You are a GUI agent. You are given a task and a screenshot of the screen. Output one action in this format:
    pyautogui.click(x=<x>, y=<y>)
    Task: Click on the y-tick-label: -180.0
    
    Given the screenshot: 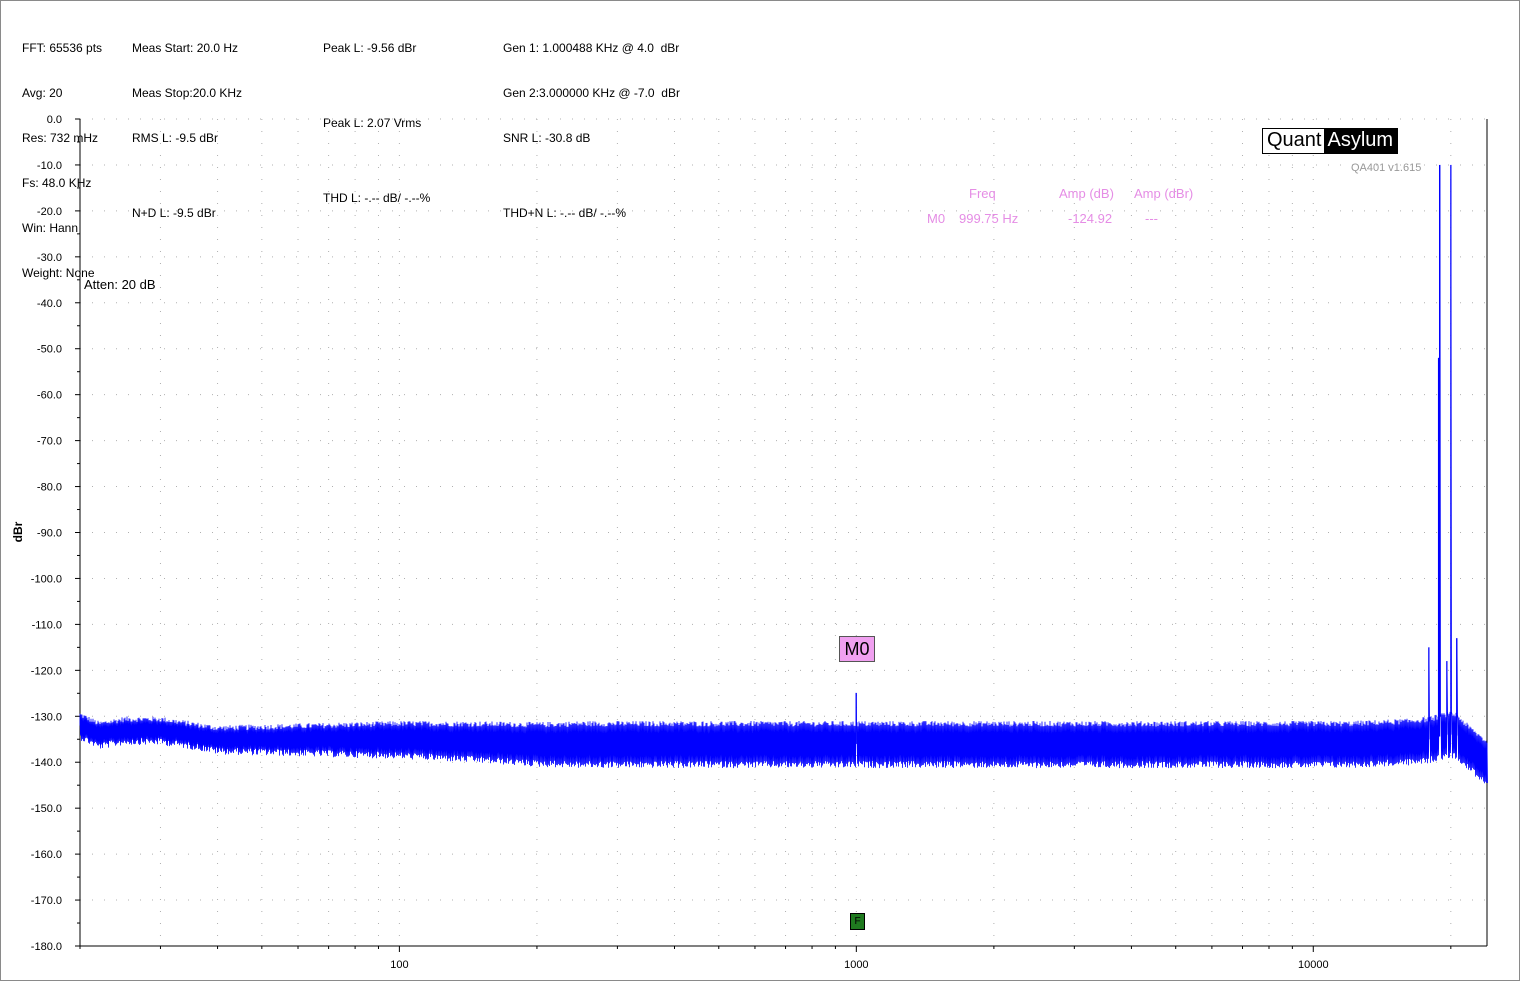 What is the action you would take?
    pyautogui.click(x=46, y=947)
    